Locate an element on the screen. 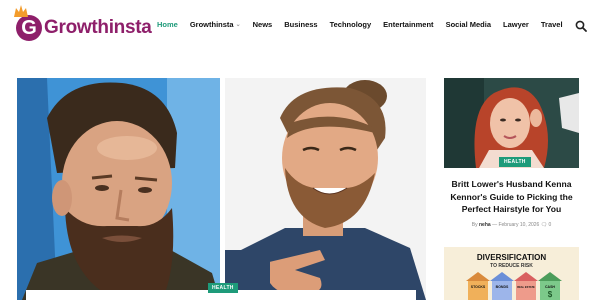 The image size is (600, 302). promo-label-stocks: STOCKS is located at coordinates (478, 287).